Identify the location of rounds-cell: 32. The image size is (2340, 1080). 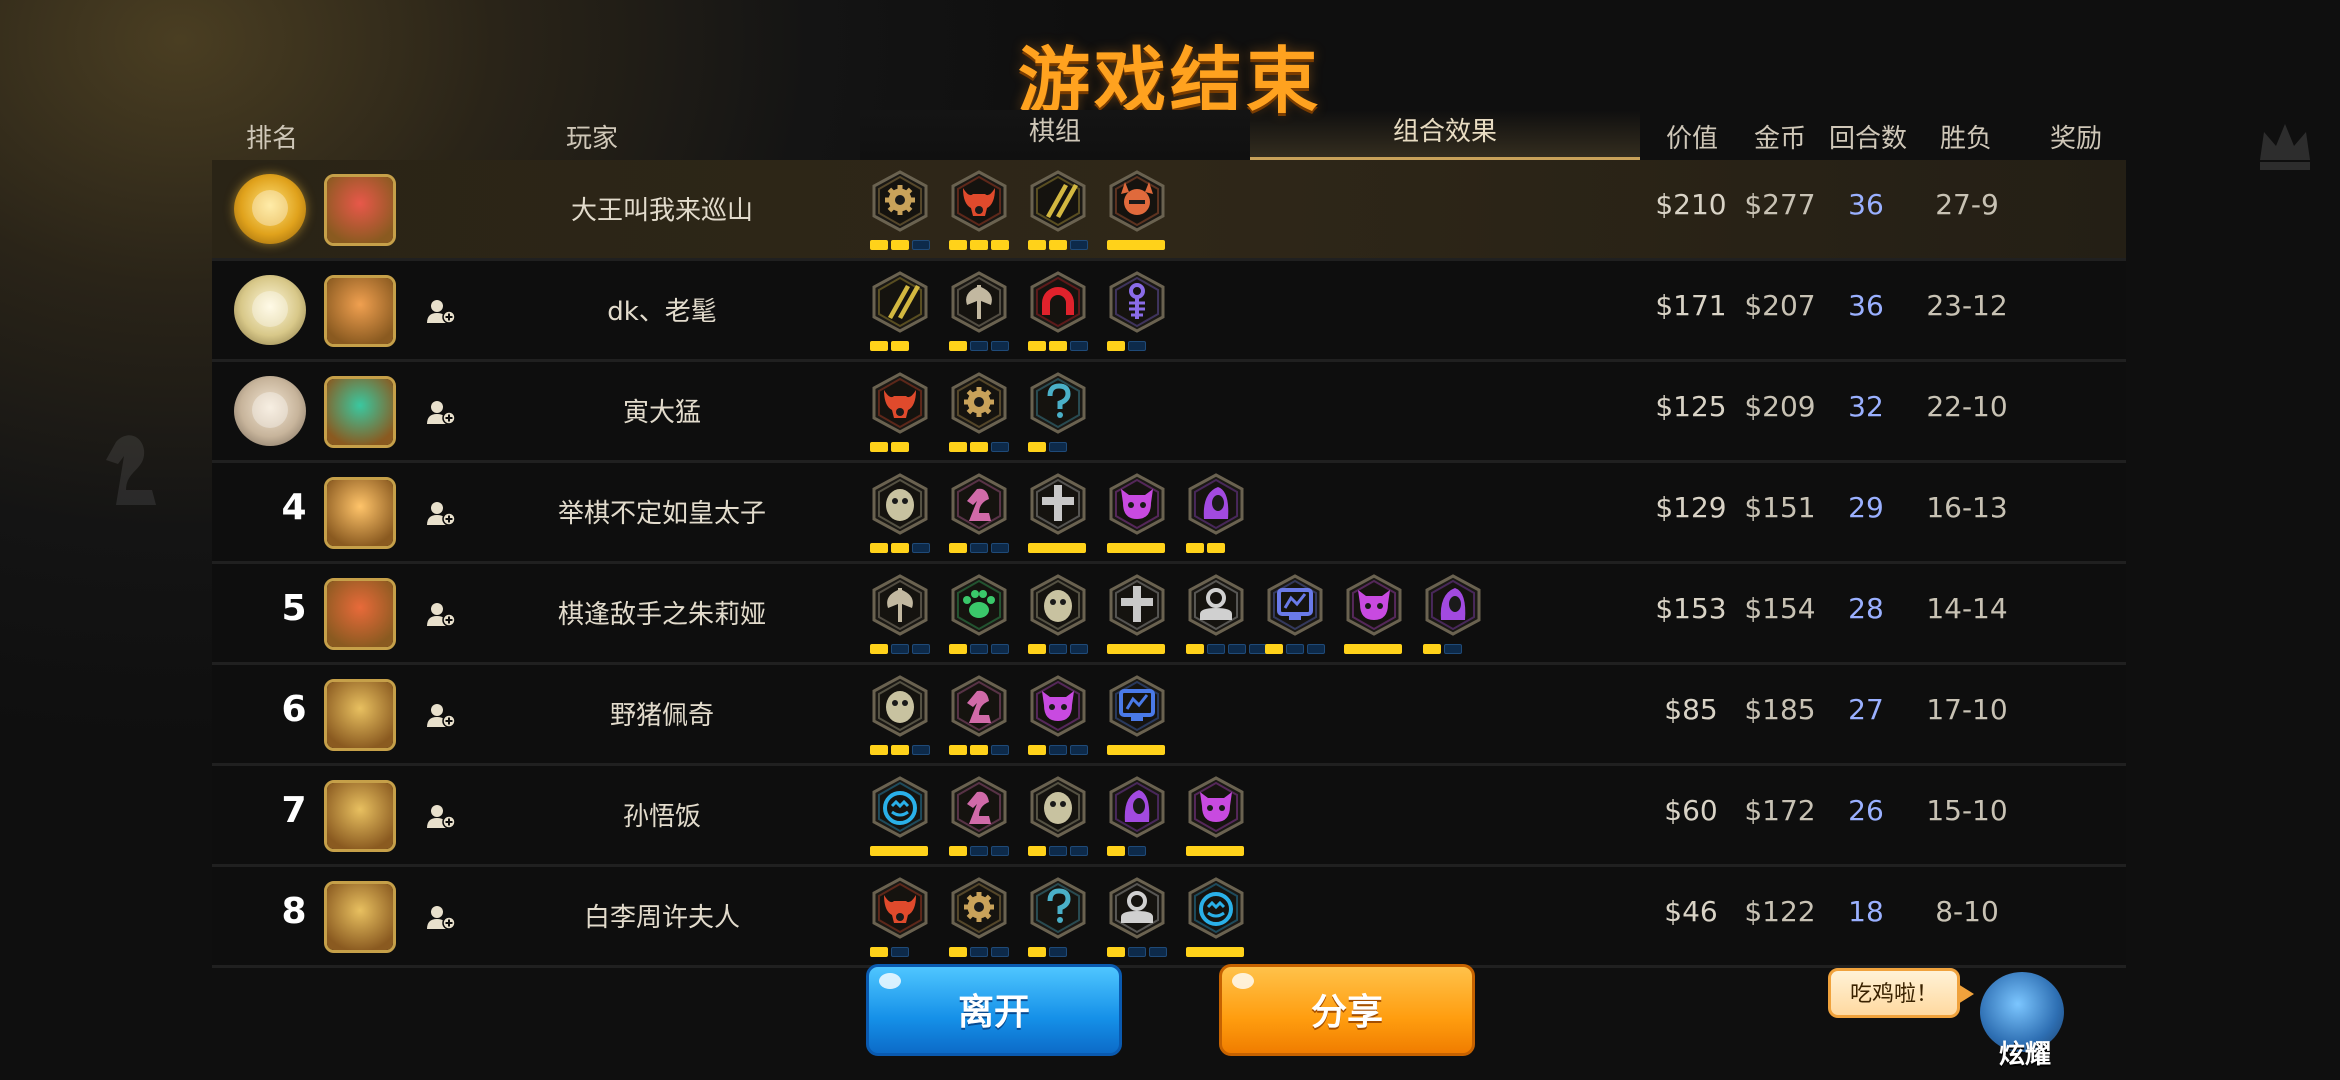
(1866, 406).